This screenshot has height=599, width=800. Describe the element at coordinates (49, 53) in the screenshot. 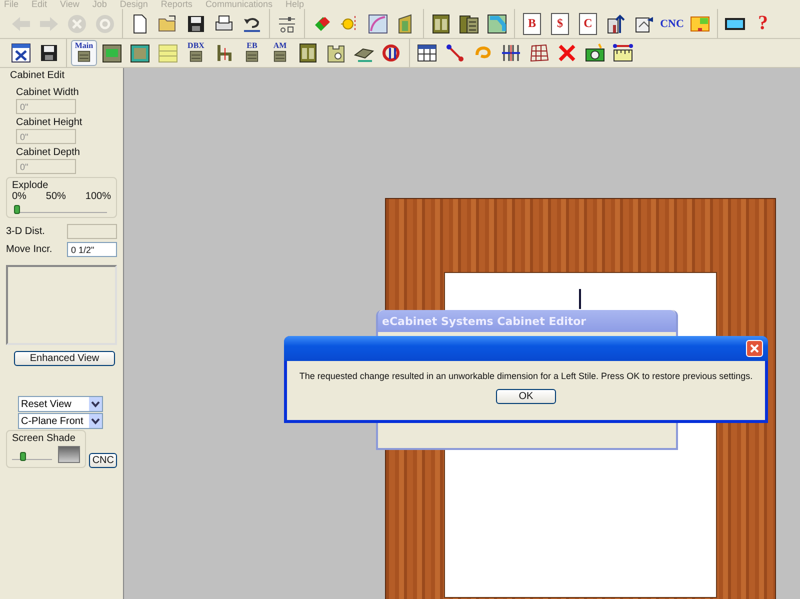

I see `save-icon` at that location.